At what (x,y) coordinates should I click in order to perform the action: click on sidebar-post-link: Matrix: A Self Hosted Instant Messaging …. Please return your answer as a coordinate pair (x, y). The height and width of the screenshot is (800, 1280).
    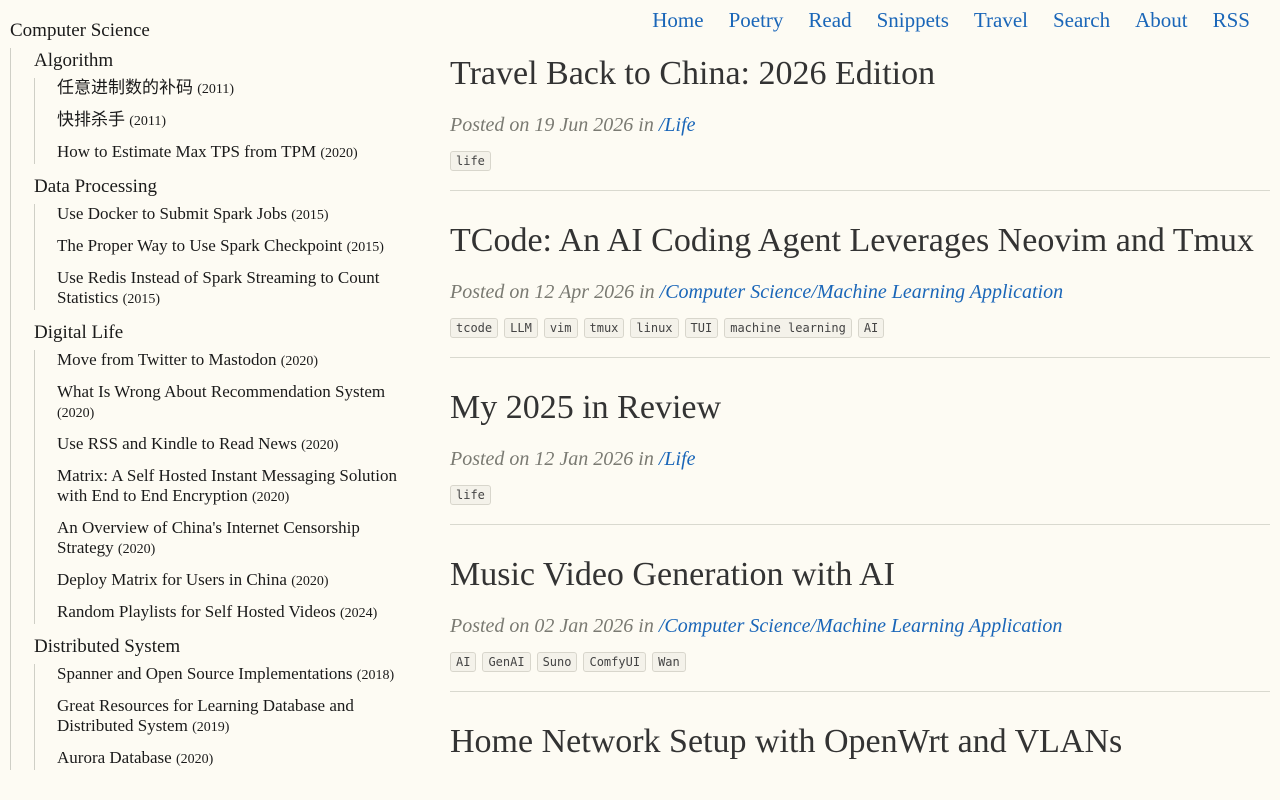
    Looking at the image, I should click on (237, 487).